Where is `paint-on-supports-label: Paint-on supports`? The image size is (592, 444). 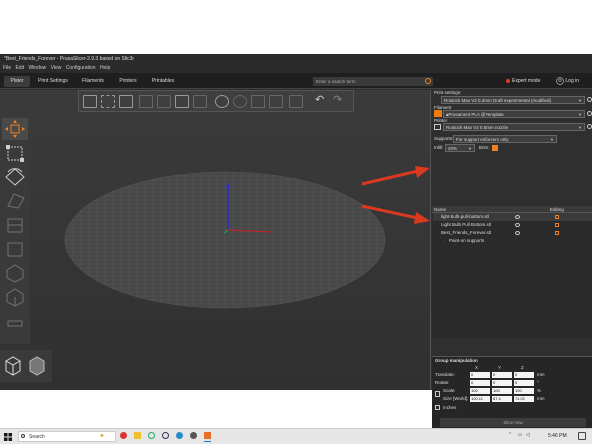
paint-on-supports-label: Paint-on supports is located at coordinates (467, 240).